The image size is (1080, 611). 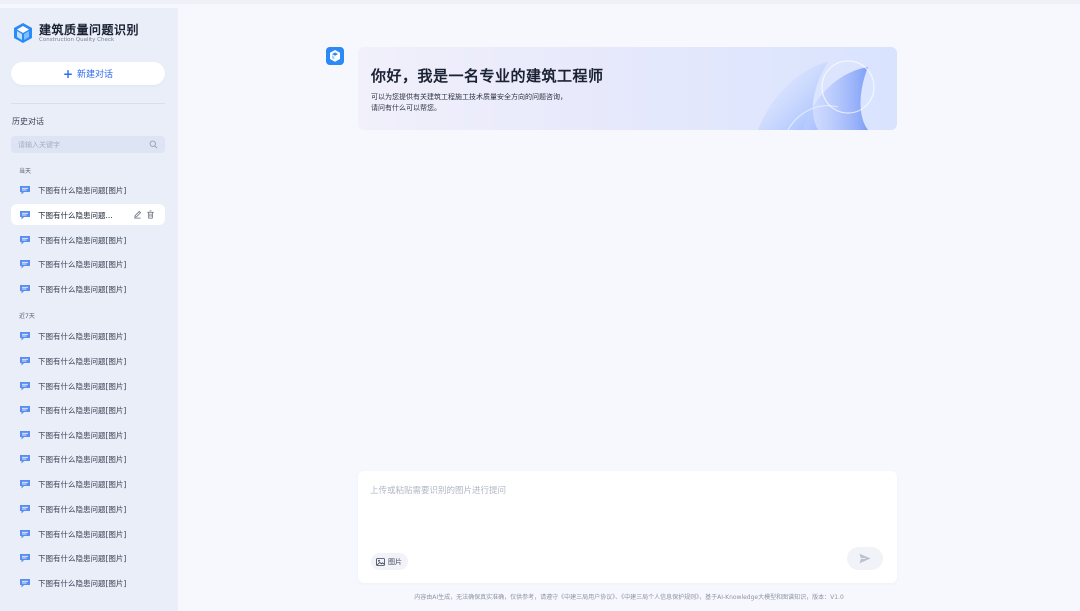 I want to click on new-chat-button: + 新建对话, so click(x=88, y=73).